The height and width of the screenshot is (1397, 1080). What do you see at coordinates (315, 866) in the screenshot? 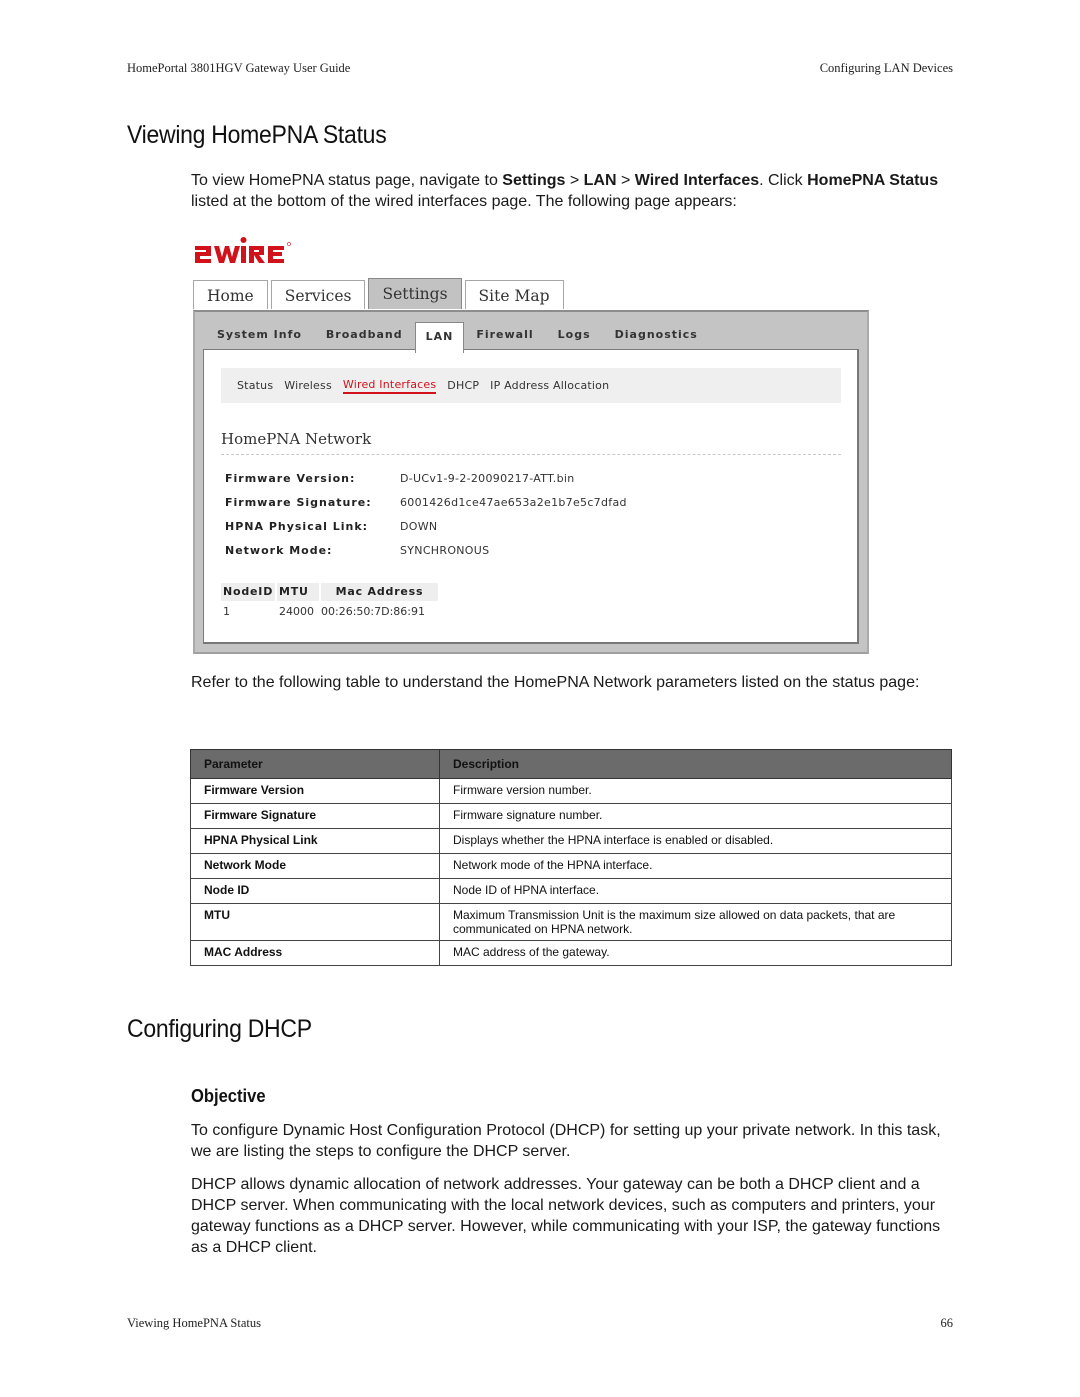
I see `param-name: Network Mode` at bounding box center [315, 866].